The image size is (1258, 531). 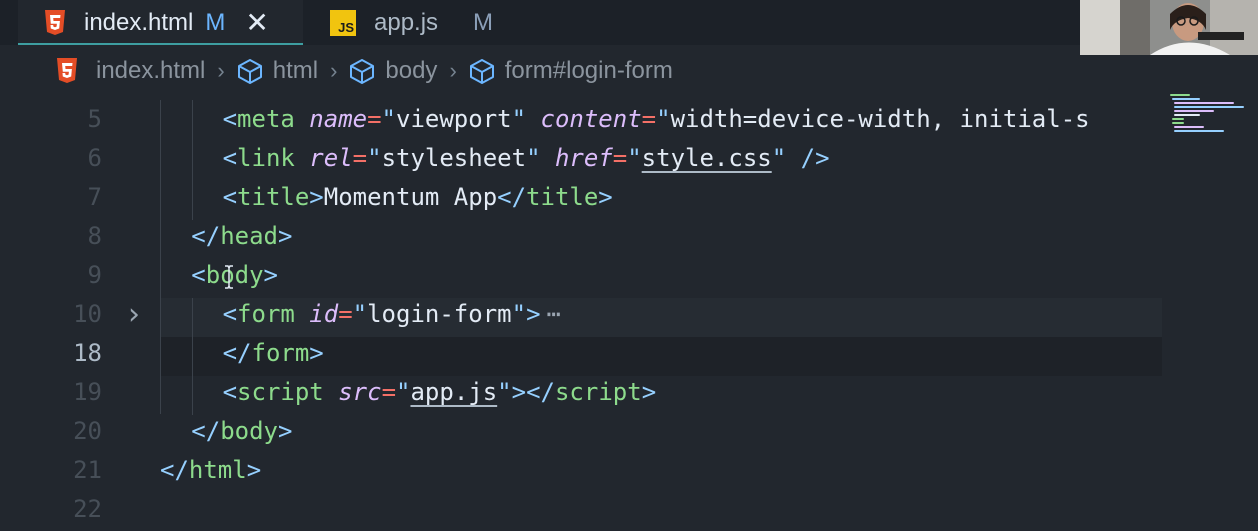 I want to click on fold-chevron-icon: ›, so click(x=134, y=314).